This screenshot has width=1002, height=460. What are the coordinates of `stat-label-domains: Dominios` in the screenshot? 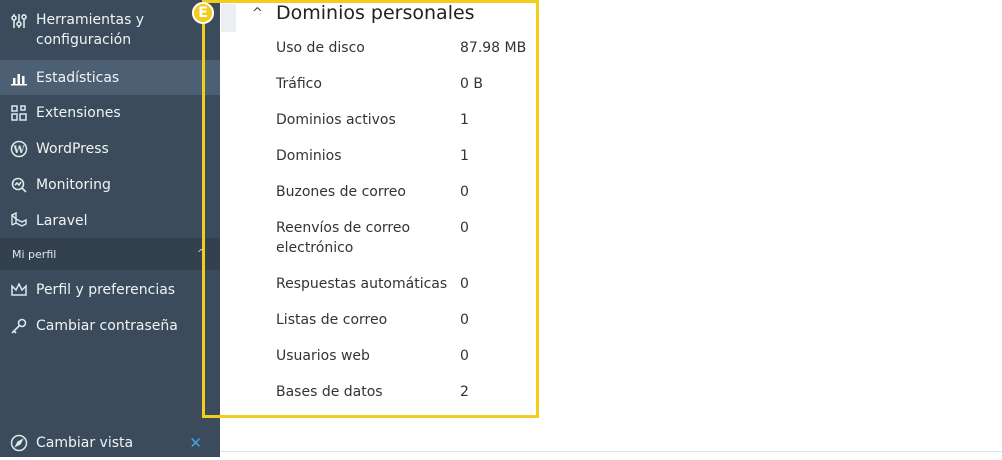 It's located at (309, 156).